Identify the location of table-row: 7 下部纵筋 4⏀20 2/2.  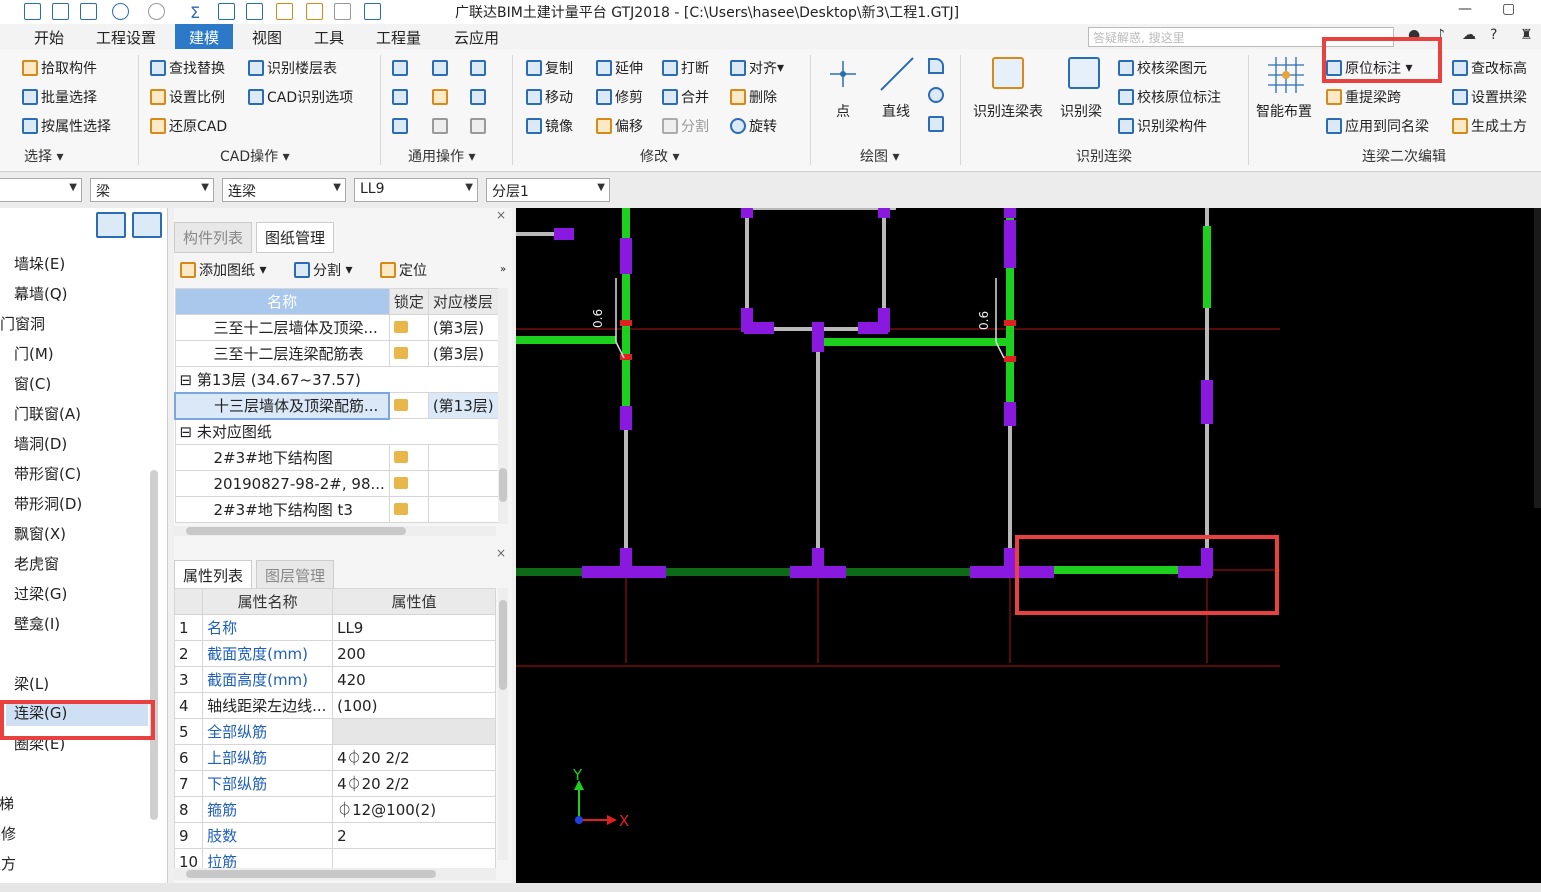
(334, 783).